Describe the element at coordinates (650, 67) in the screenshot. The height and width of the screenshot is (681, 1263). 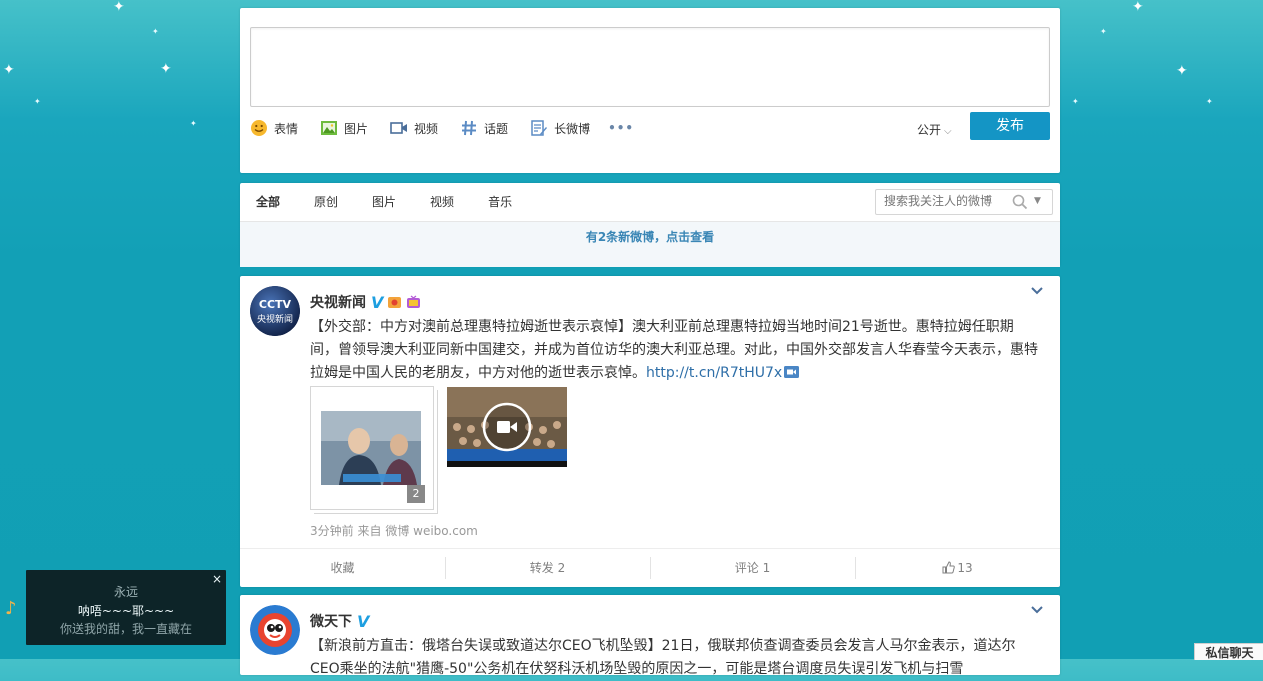
I see `post-textarea` at that location.